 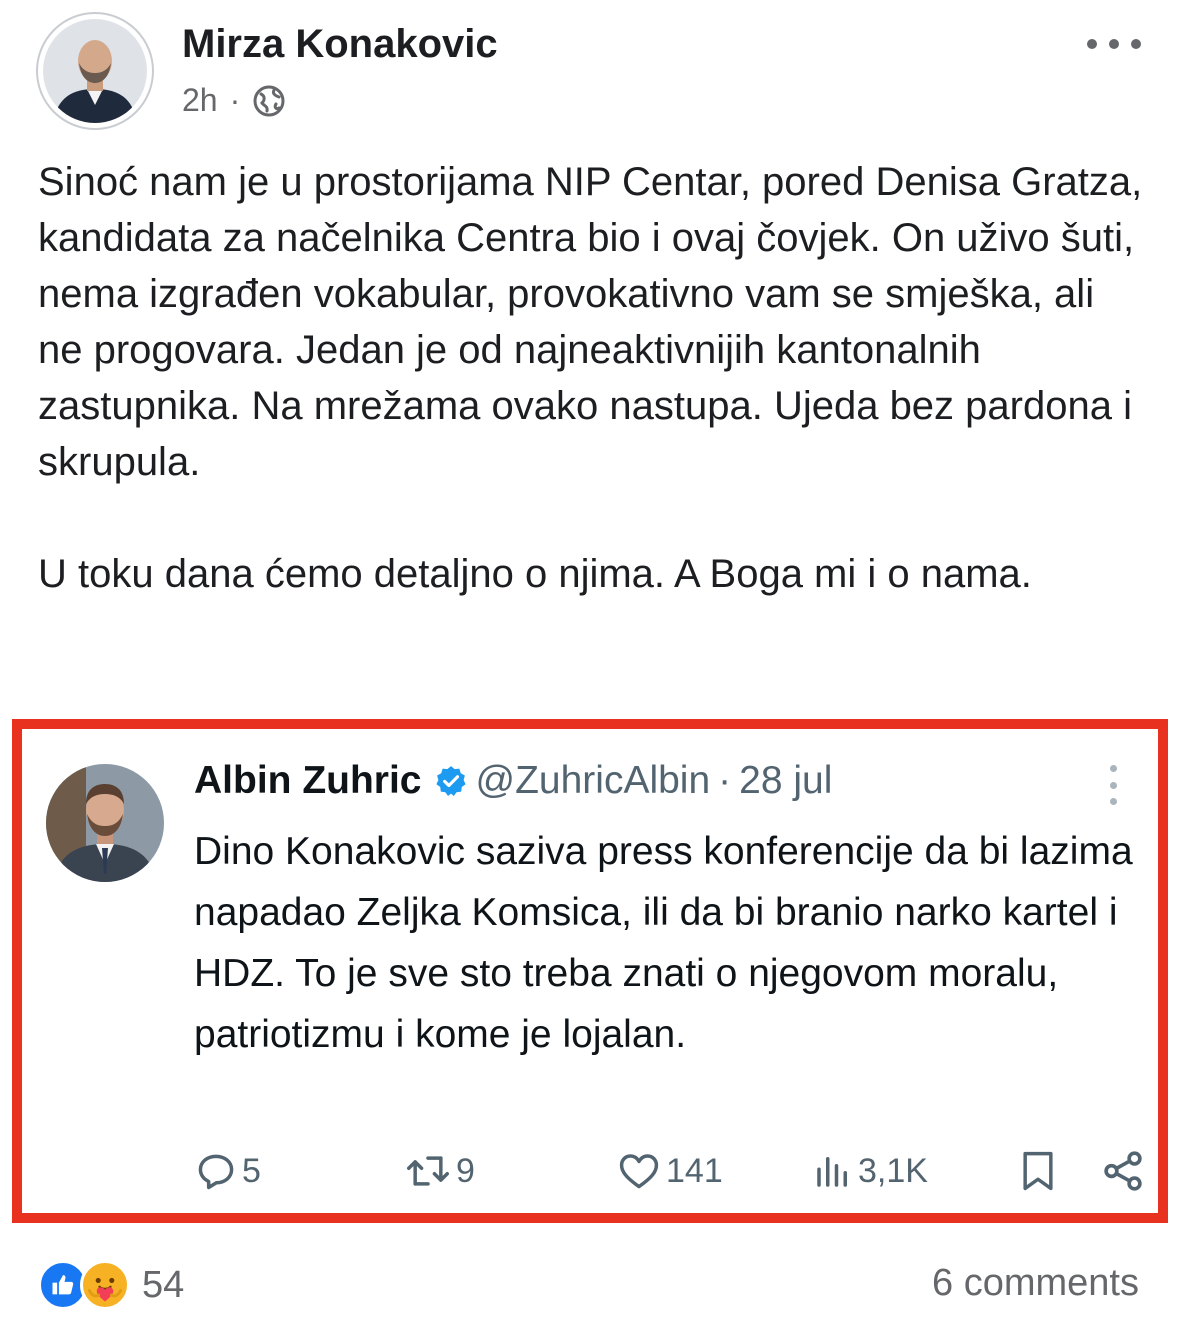 I want to click on tweet-more-button, so click(x=1113, y=785).